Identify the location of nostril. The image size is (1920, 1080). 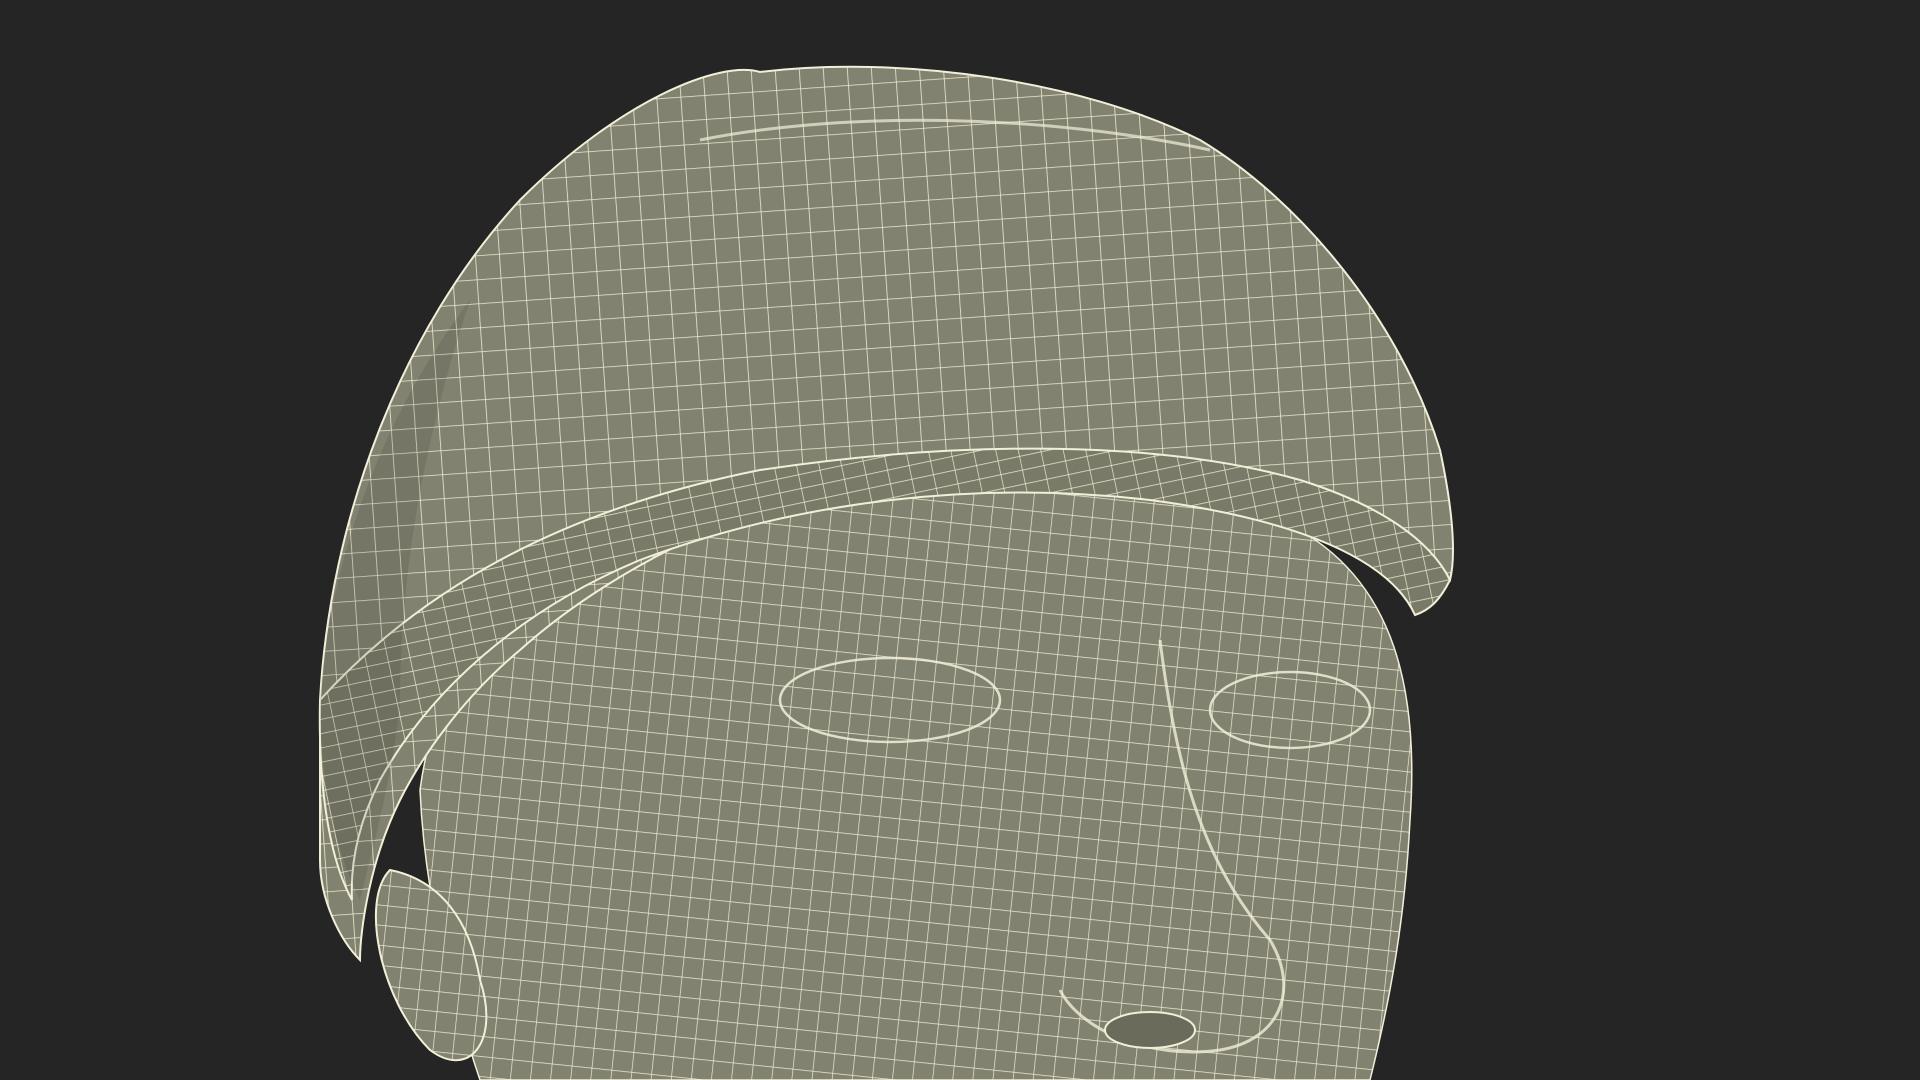
(1150, 1030).